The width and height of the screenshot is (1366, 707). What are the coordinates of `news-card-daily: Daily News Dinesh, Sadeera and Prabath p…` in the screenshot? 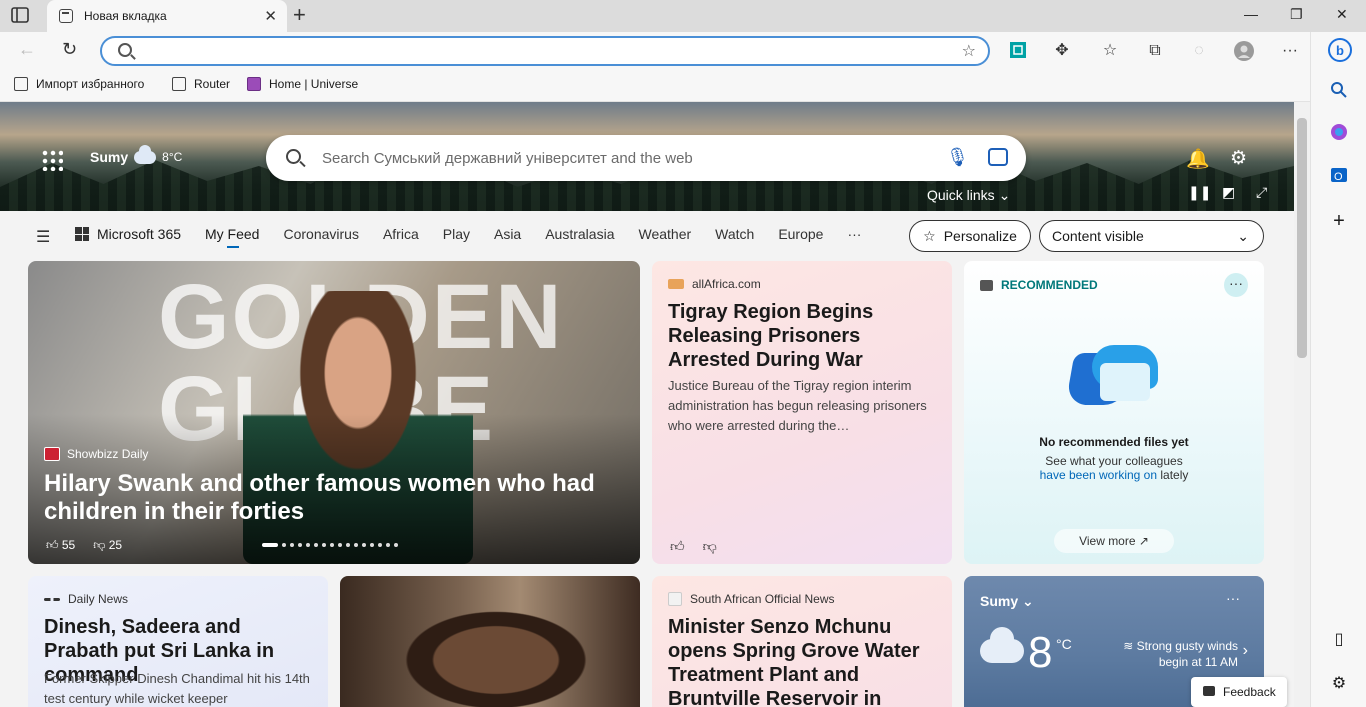 It's located at (178, 641).